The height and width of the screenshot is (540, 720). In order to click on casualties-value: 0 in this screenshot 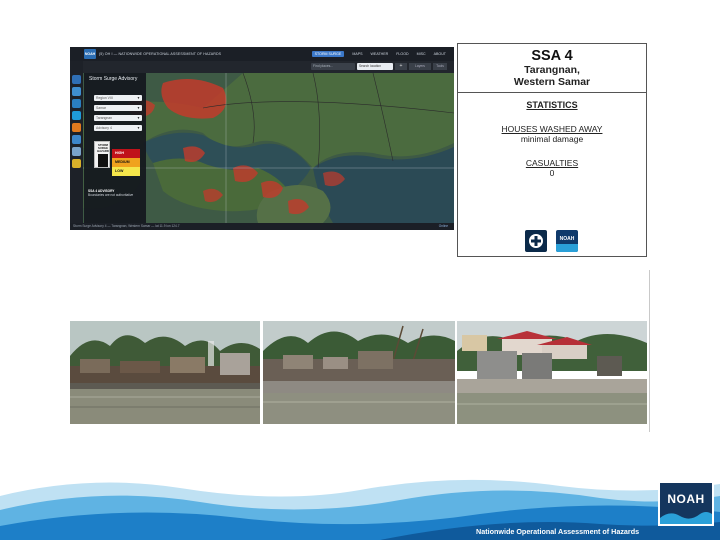, I will do `click(552, 173)`.